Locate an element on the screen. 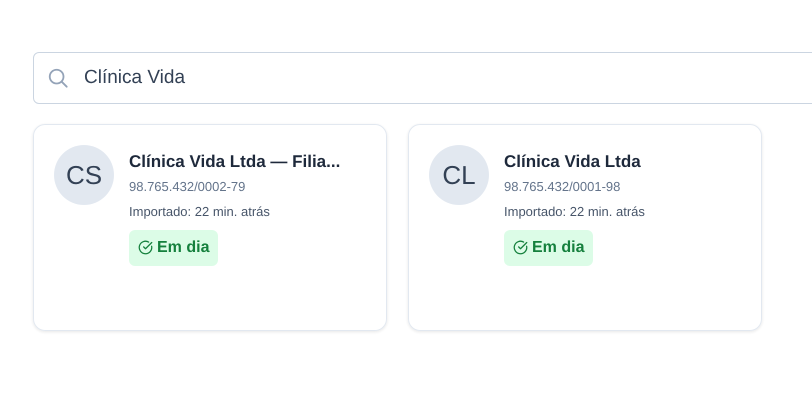 Image resolution: width=812 pixels, height=420 pixels. cnpj-text: 98.765.432/0002-79 is located at coordinates (187, 187).